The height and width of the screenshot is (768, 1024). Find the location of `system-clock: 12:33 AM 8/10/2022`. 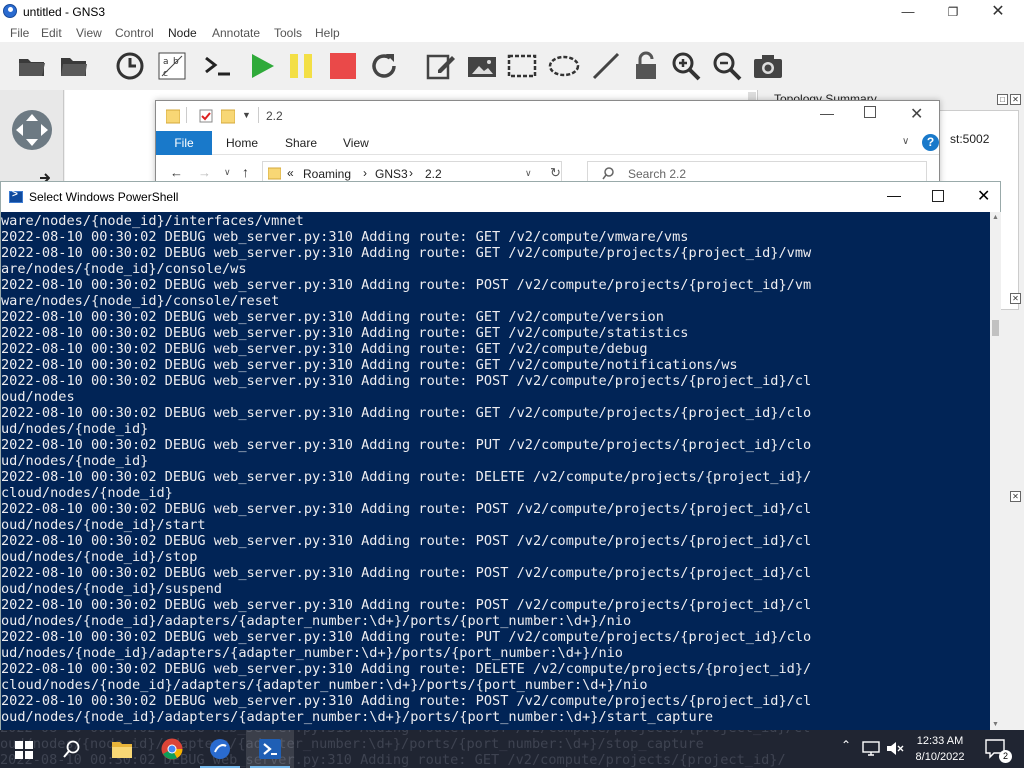

system-clock: 12:33 AM 8/10/2022 is located at coordinates (940, 749).